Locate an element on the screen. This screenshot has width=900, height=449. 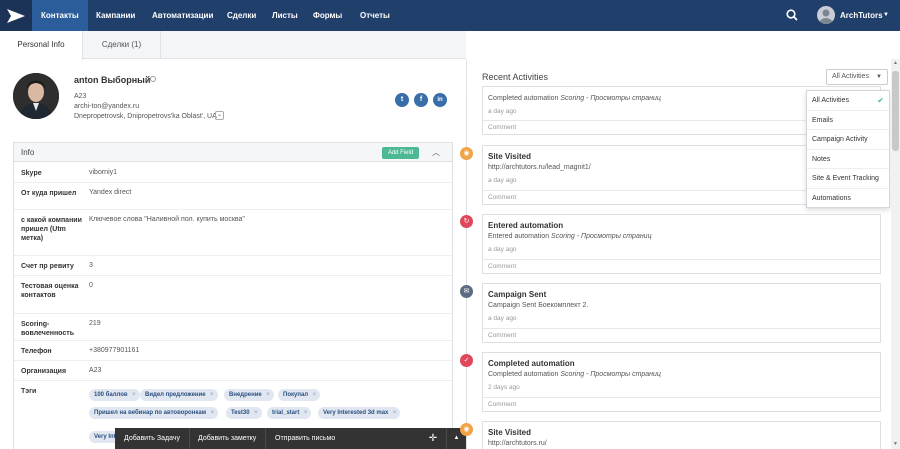
tag-chip: trial_start × is located at coordinates (289, 413).